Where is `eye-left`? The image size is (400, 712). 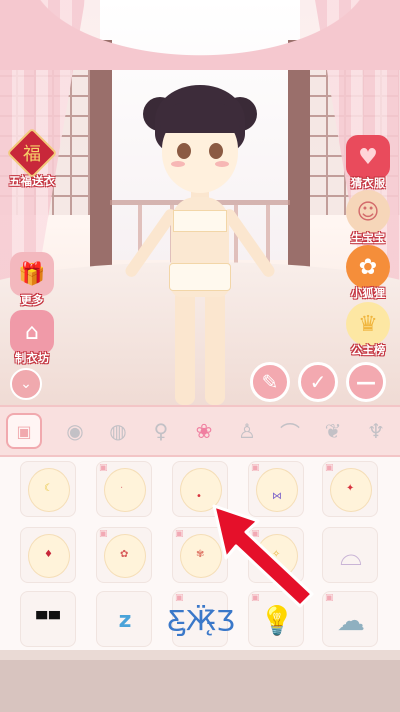 eye-left is located at coordinates (184, 151).